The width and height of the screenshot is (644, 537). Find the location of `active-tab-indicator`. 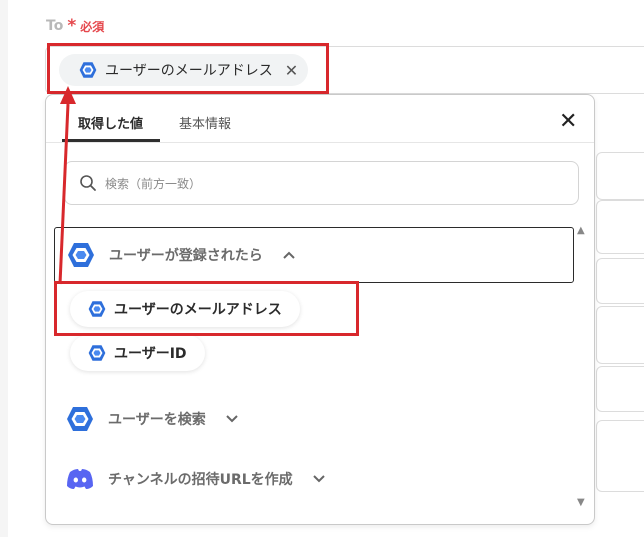

active-tab-indicator is located at coordinates (111, 140).